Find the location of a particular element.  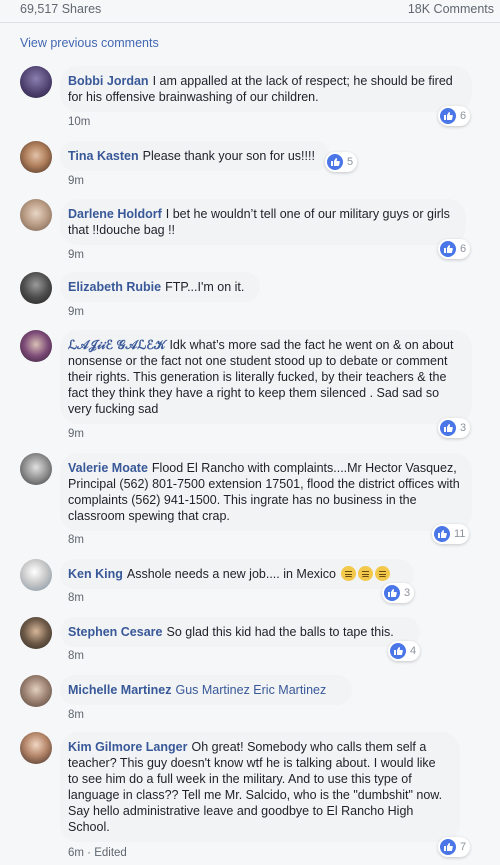

reaction-badge: 5 is located at coordinates (341, 162).